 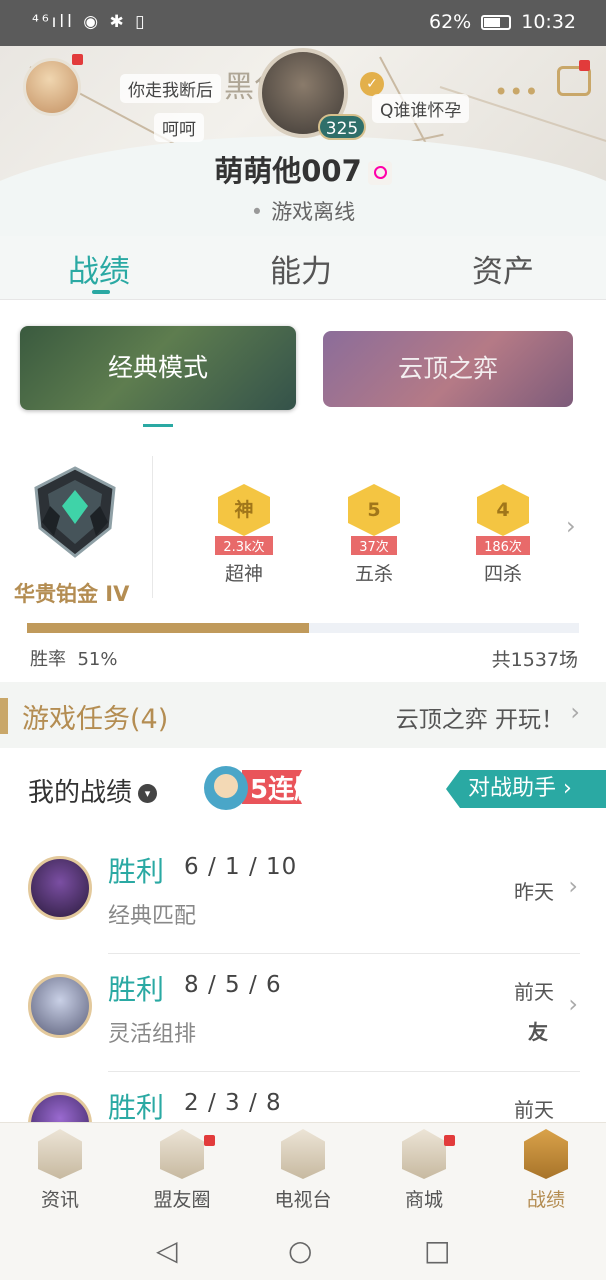 I want to click on winrate: 胜率 51%, so click(x=74, y=659).